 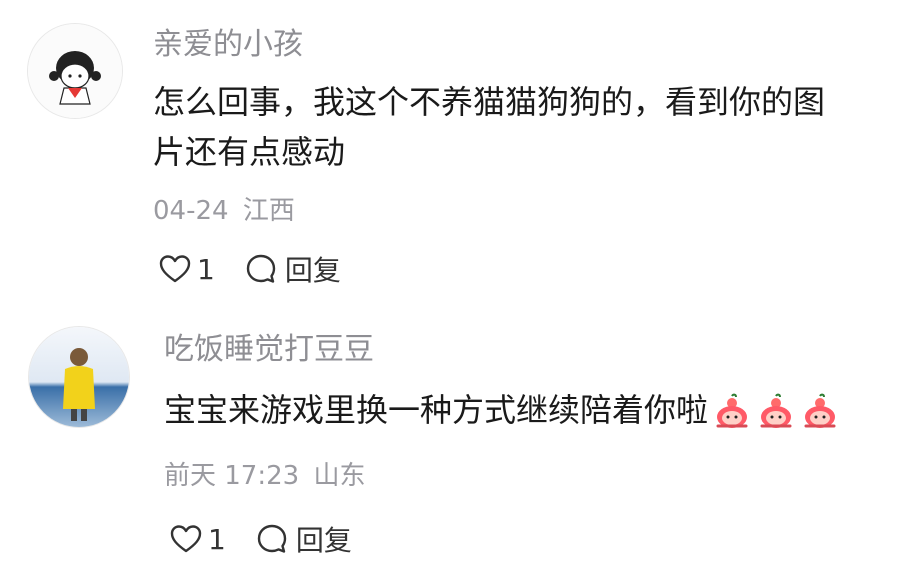 I want to click on comment-location: 江西, so click(x=268, y=211).